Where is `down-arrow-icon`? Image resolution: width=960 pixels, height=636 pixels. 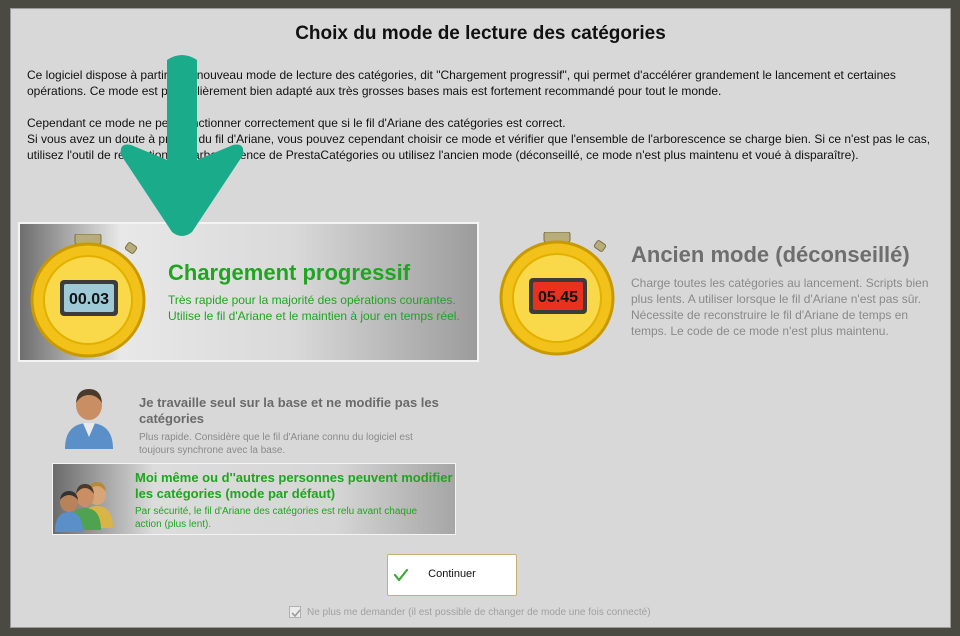 down-arrow-icon is located at coordinates (182, 145).